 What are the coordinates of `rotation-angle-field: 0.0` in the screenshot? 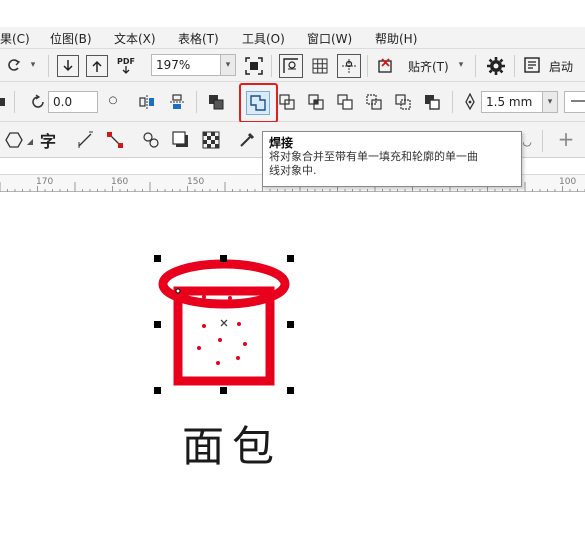 It's located at (73, 102).